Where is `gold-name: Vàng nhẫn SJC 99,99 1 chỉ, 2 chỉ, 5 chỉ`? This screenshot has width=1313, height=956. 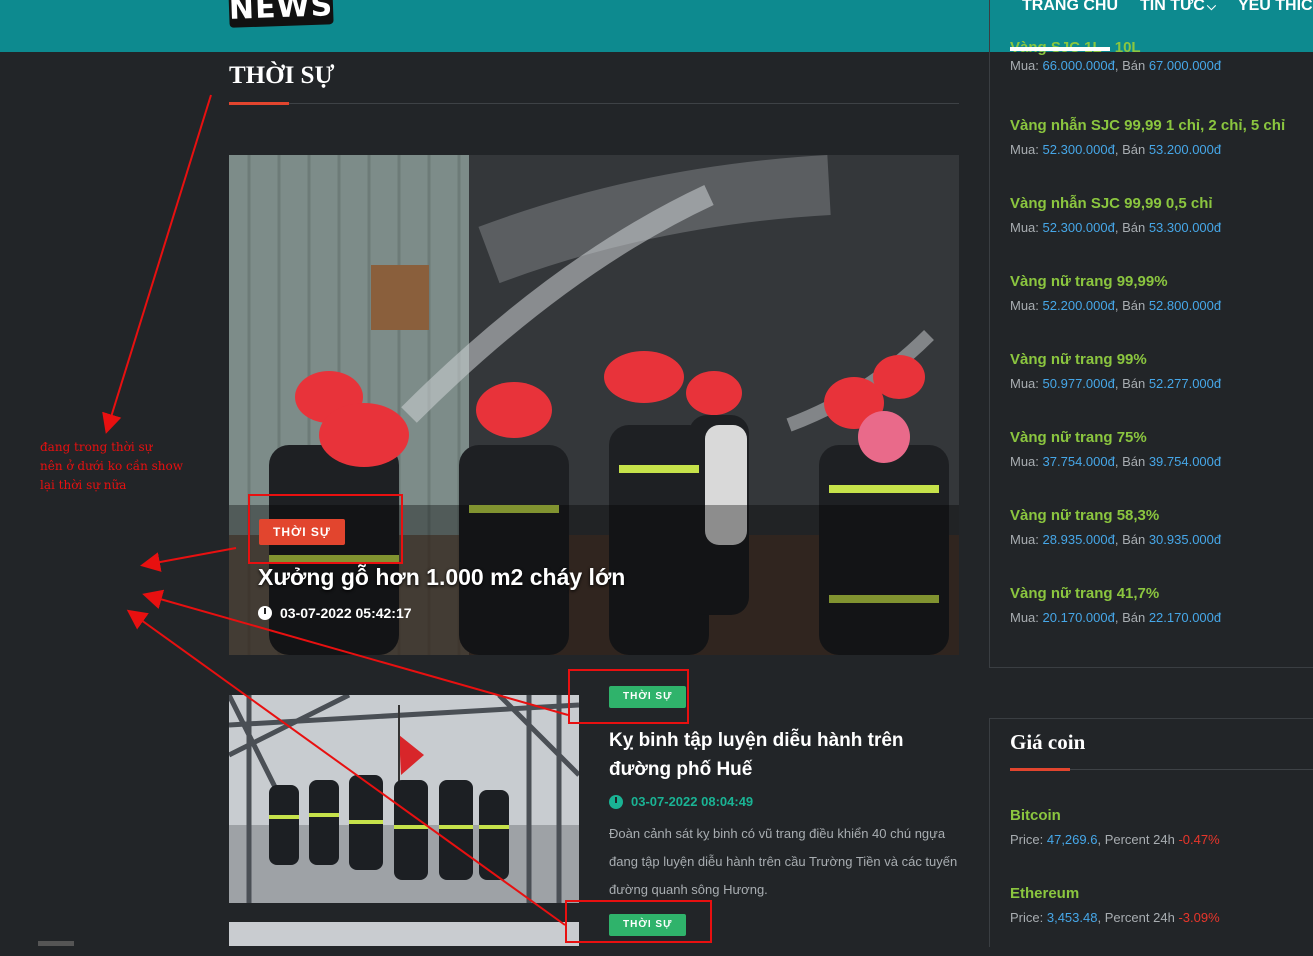
gold-name: Vàng nhẫn SJC 99,99 1 chỉ, 2 chỉ, 5 chỉ is located at coordinates (1148, 125).